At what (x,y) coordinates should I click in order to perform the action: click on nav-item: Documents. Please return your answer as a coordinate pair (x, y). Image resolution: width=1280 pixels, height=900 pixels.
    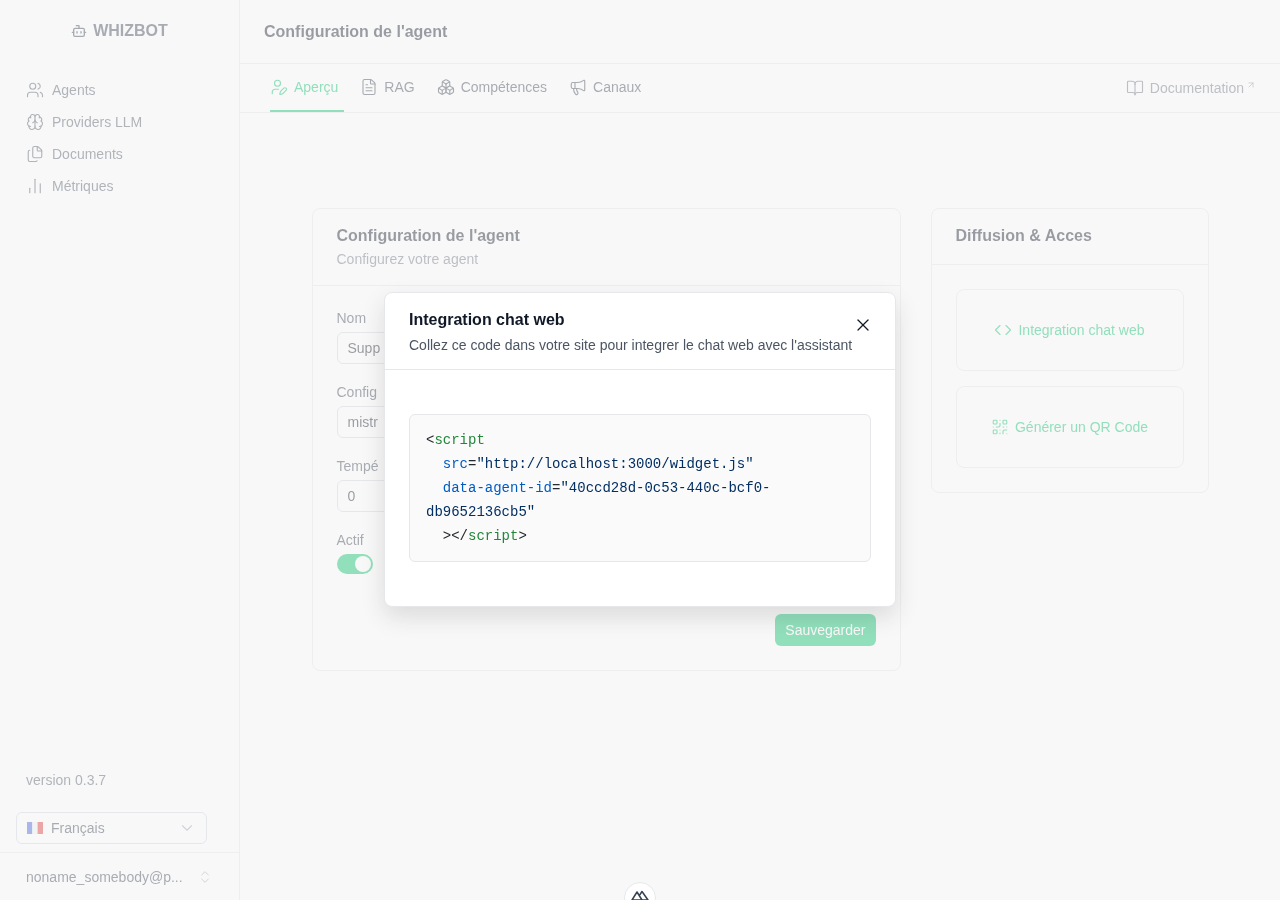
    Looking at the image, I should click on (124, 154).